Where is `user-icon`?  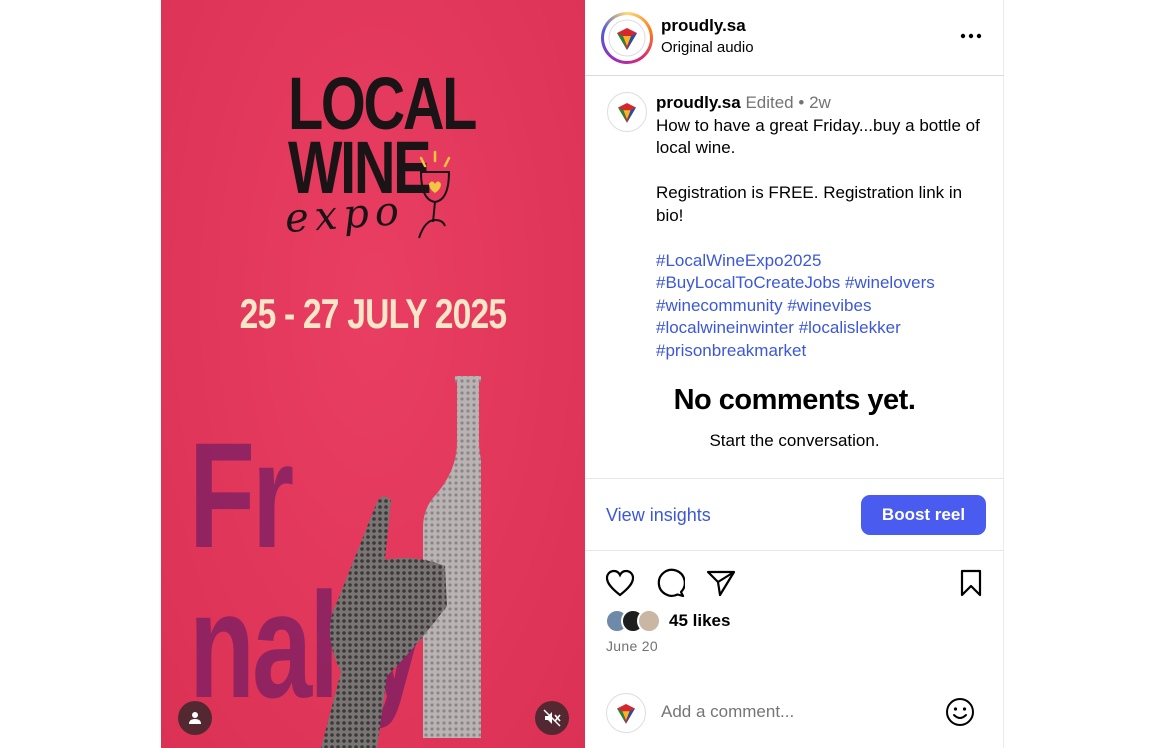 user-icon is located at coordinates (195, 718).